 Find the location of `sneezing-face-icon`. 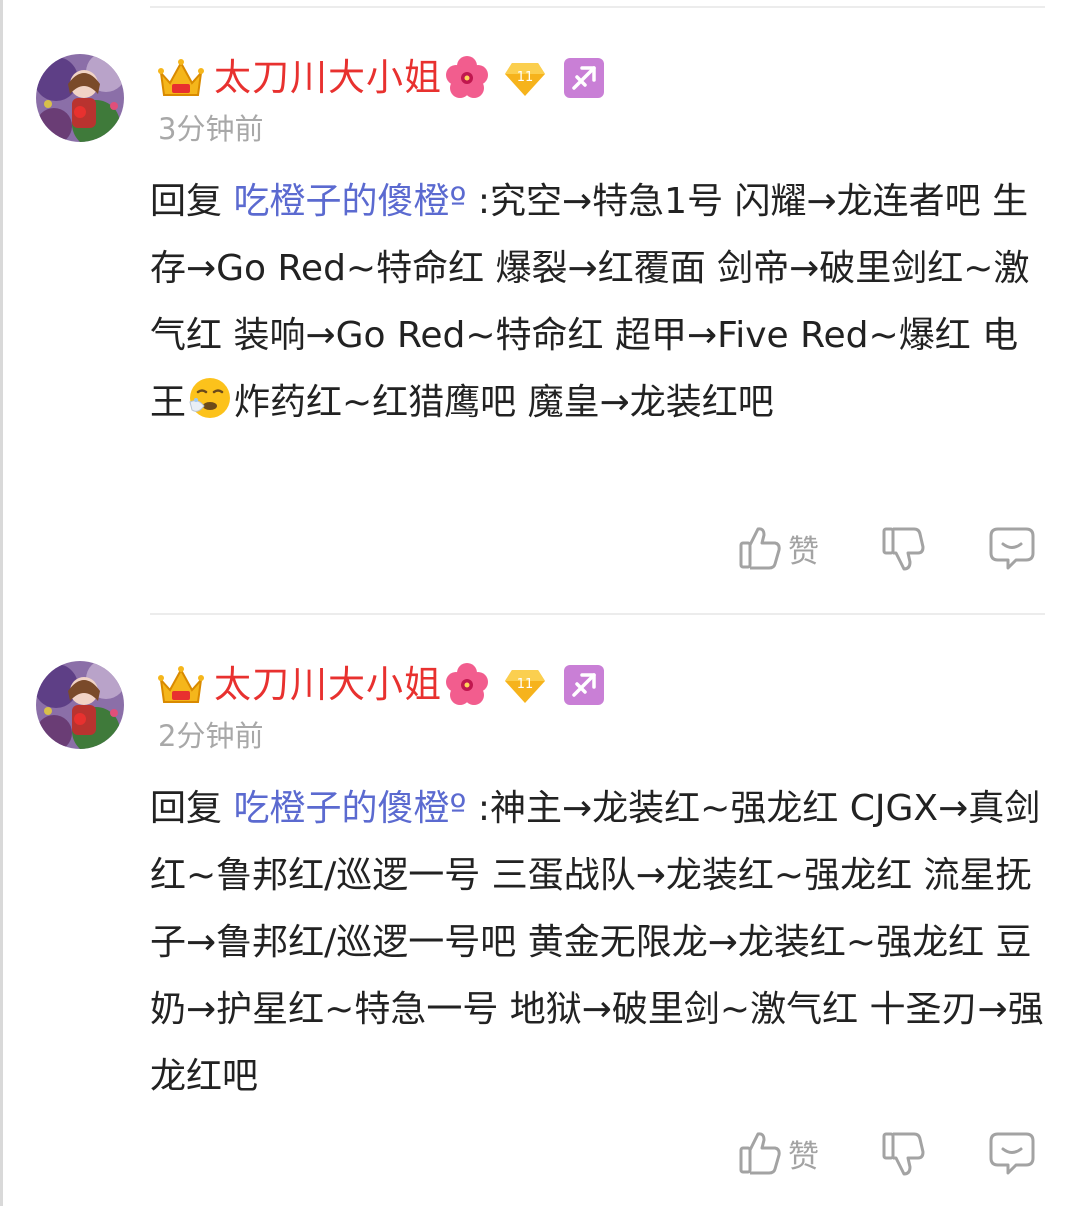

sneezing-face-icon is located at coordinates (210, 398).